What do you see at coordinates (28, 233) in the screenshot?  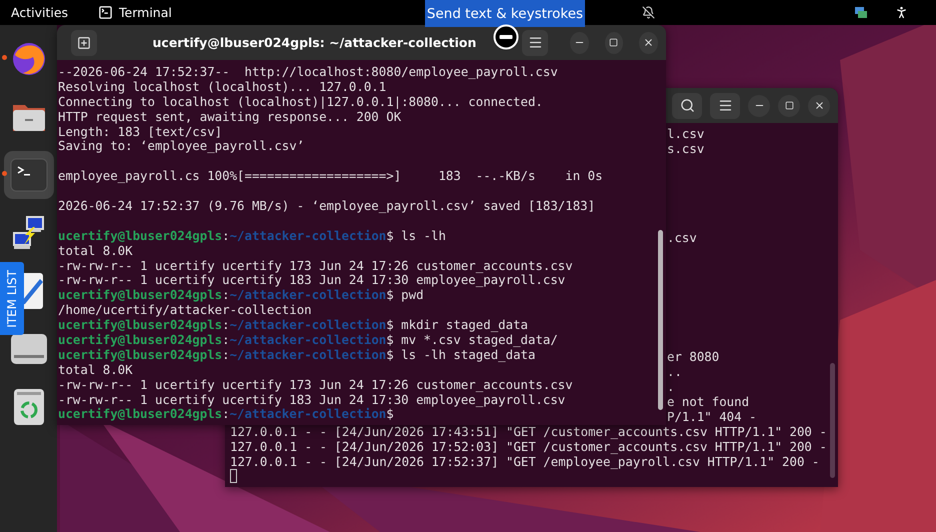 I see `network-computers-icon` at bounding box center [28, 233].